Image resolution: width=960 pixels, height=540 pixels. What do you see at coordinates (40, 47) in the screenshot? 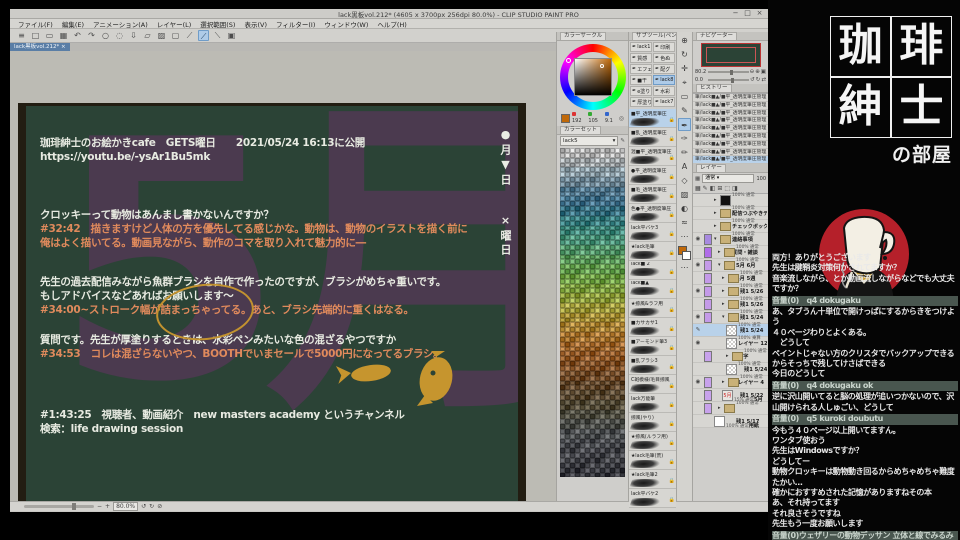
I see `document-tab: lack黒板vol.212* ×` at bounding box center [40, 47].